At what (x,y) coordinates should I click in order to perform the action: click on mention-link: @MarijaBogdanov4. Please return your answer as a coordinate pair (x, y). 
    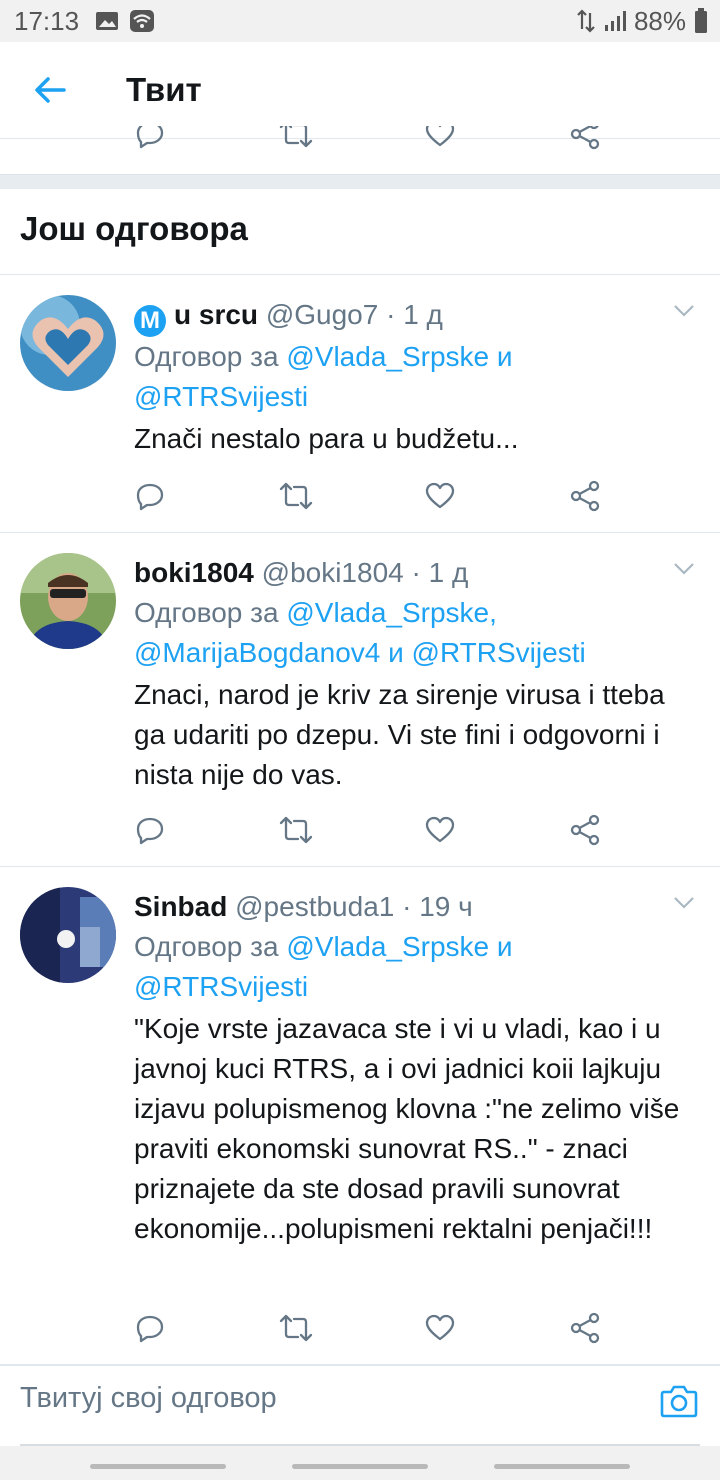
    Looking at the image, I should click on (257, 652).